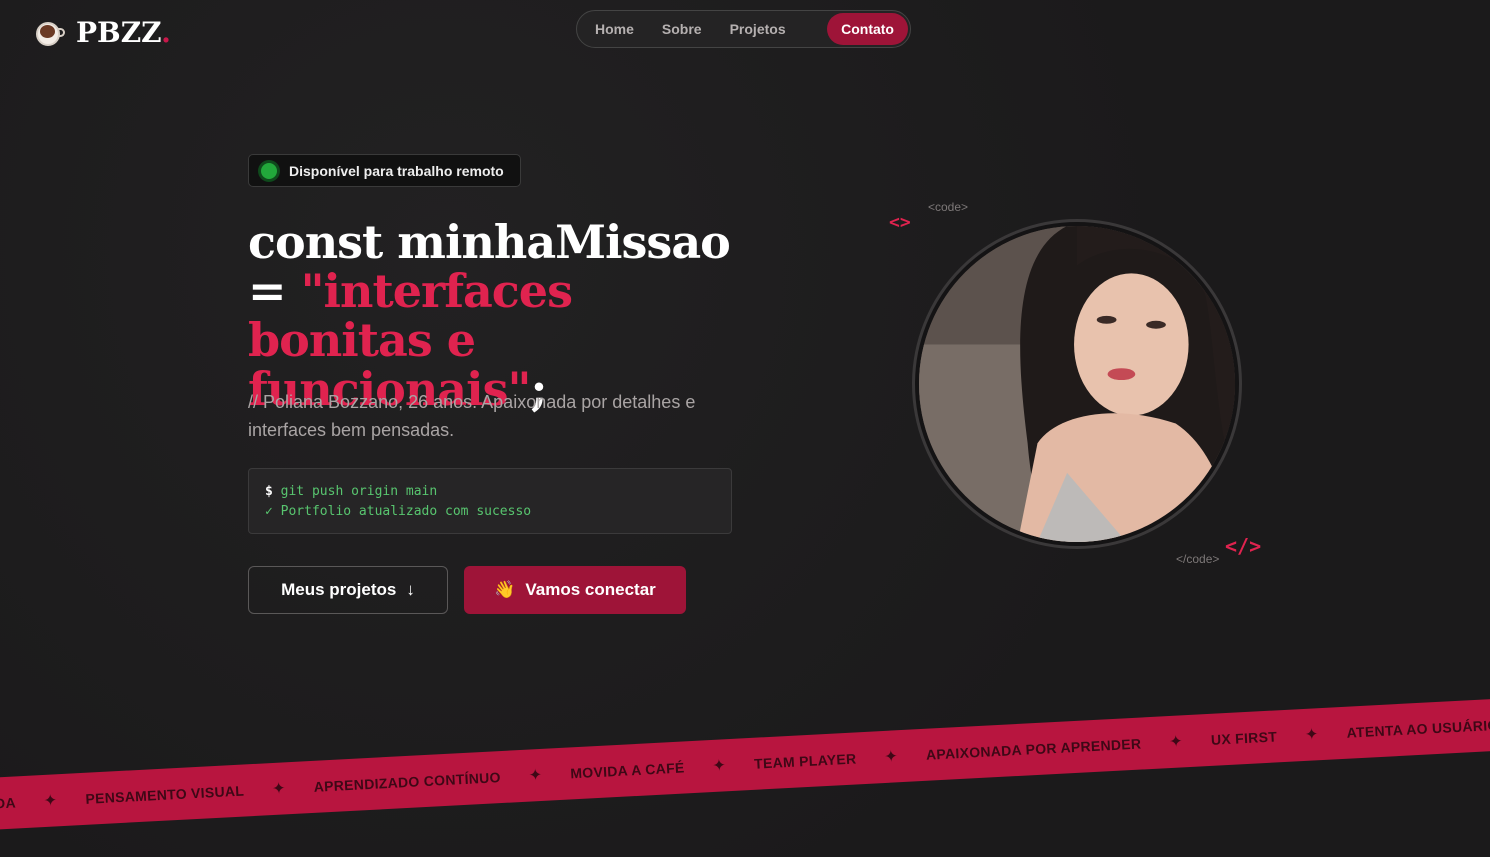 This screenshot has height=857, width=1490. Describe the element at coordinates (1243, 546) in the screenshot. I see `code-close-bracket-icon: </>` at that location.